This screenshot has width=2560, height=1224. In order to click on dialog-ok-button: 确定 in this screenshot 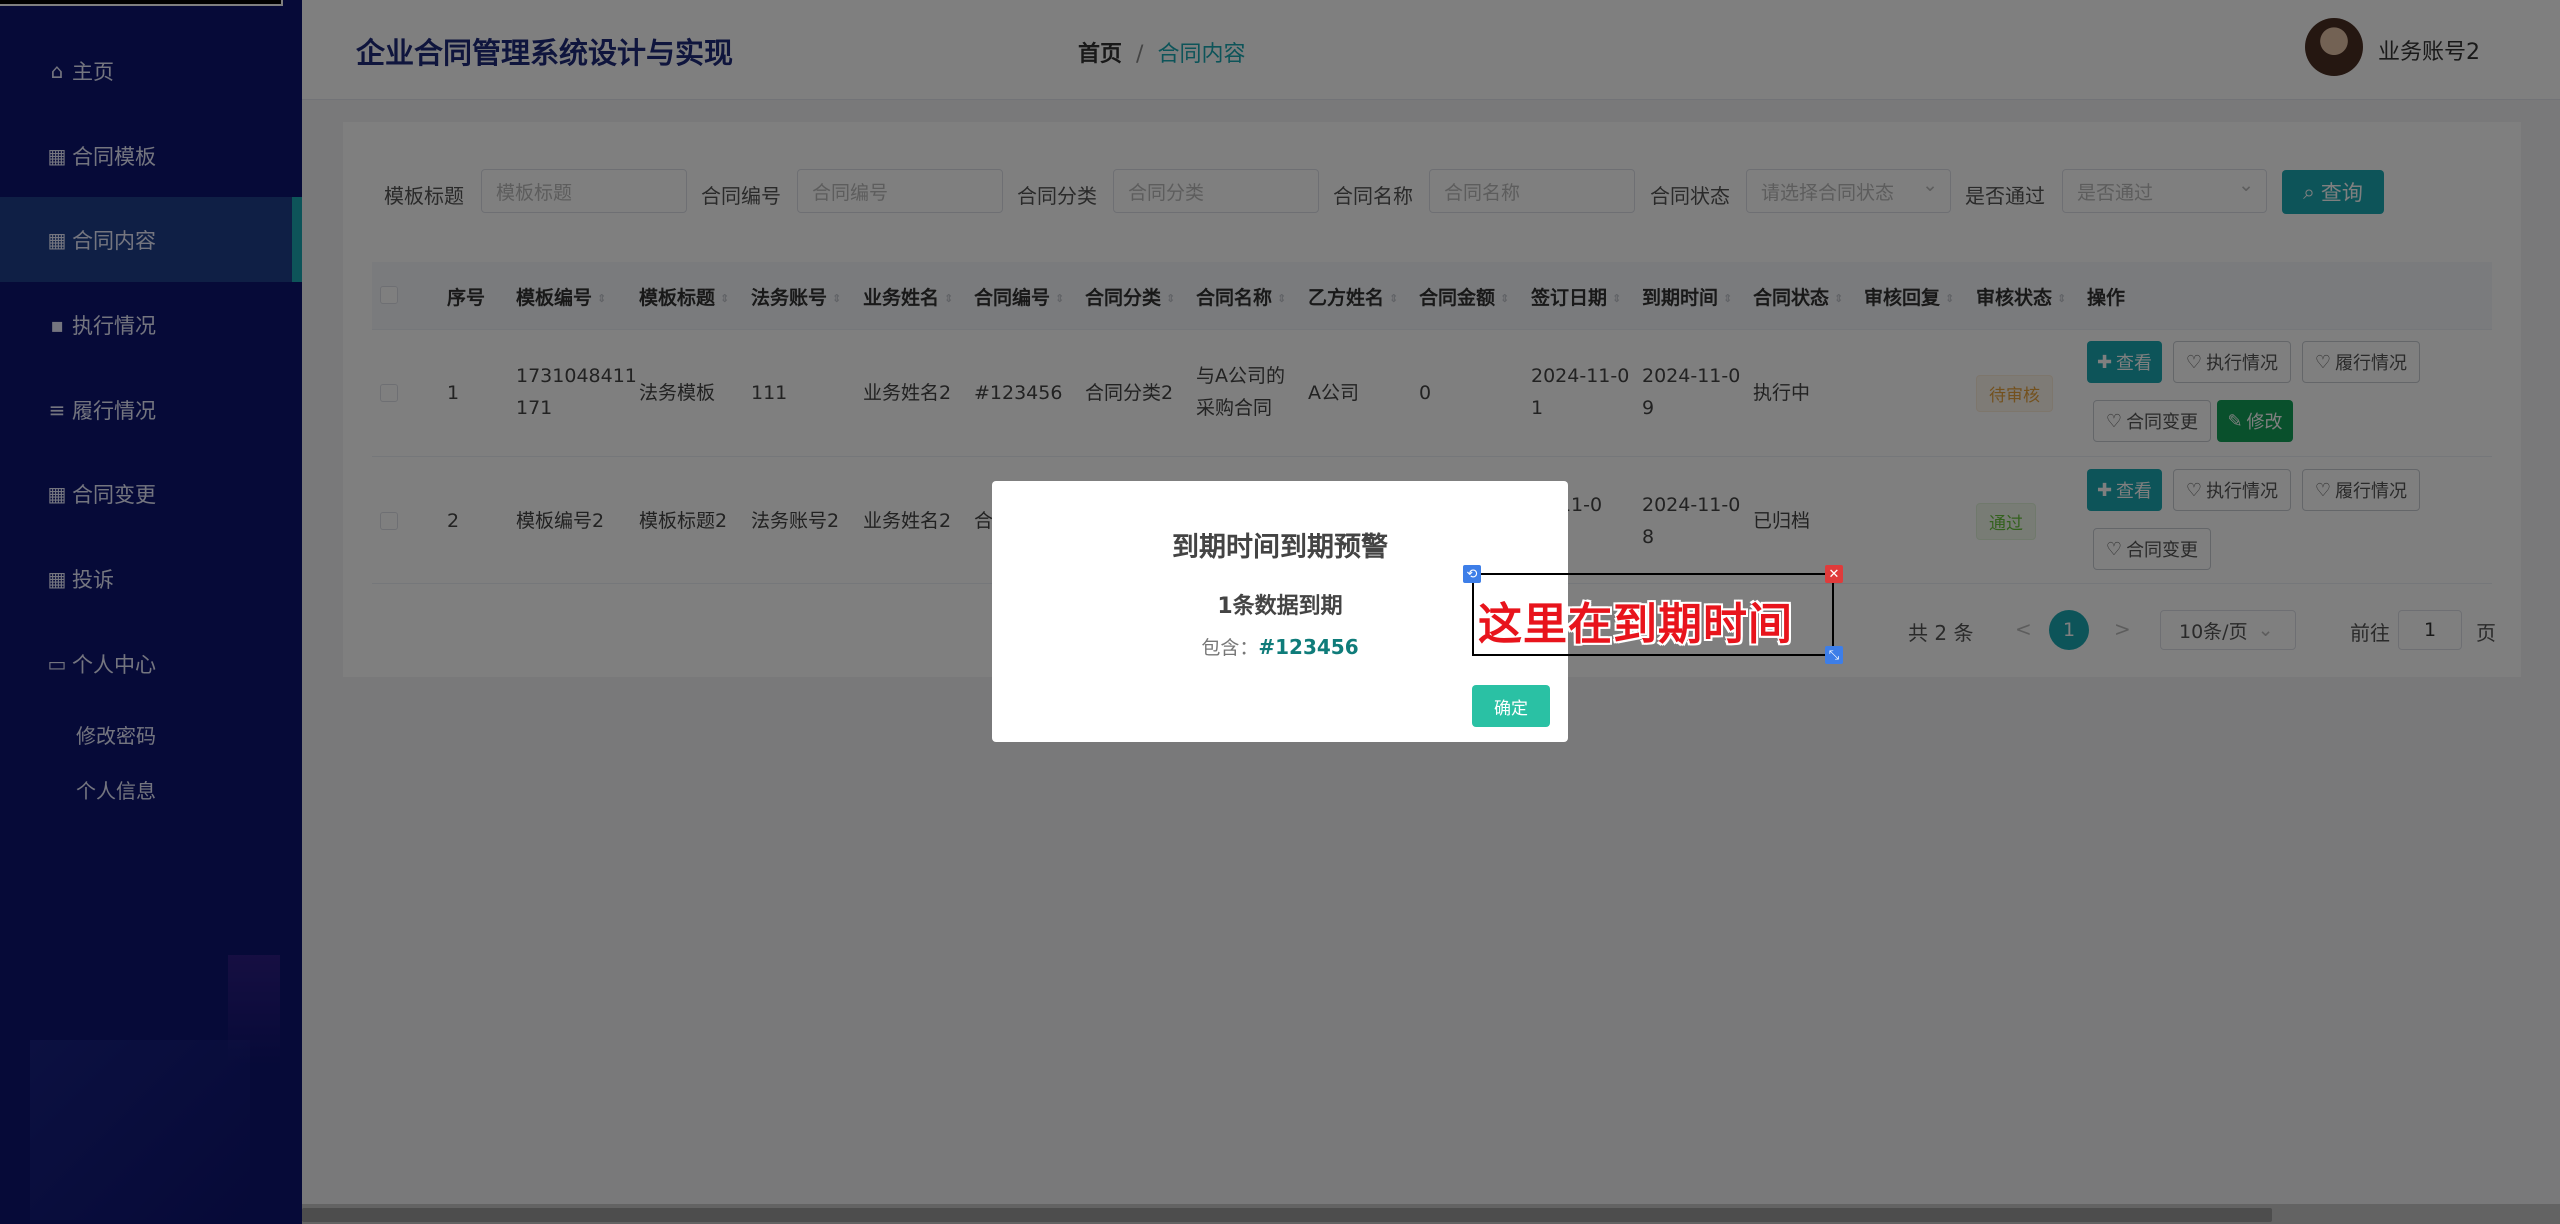, I will do `click(1511, 706)`.